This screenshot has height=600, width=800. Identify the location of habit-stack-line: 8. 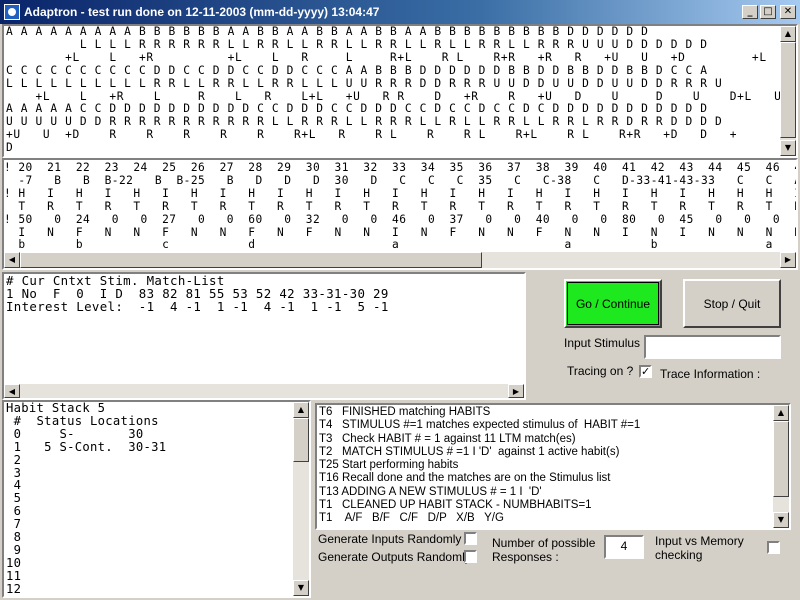
(14, 537).